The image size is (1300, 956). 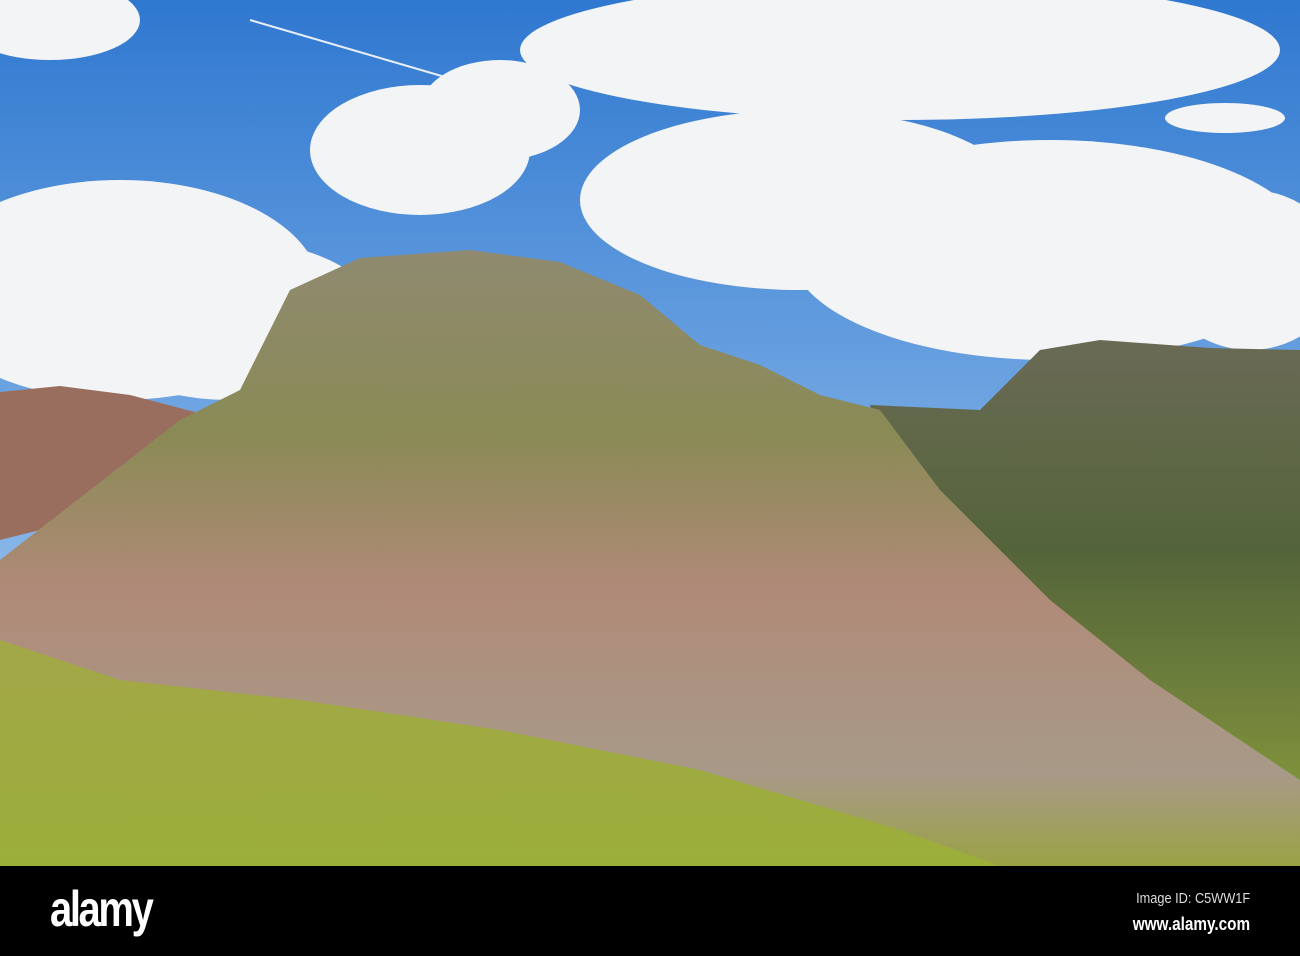 I want to click on alamy-logo: alamy, so click(x=102, y=909).